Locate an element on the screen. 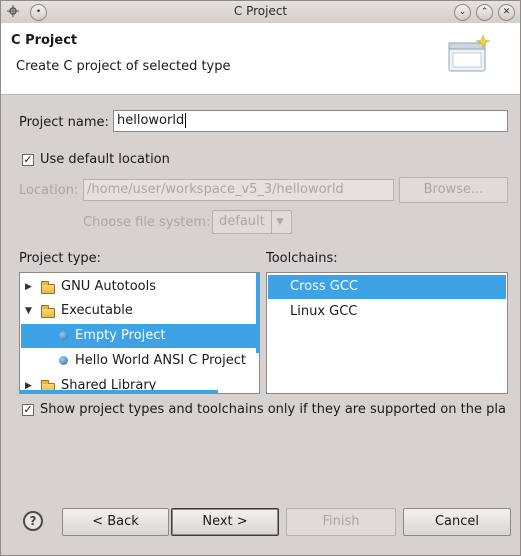 Image resolution: width=521 pixels, height=556 pixels. page-subtitle: Create C project of selected type is located at coordinates (123, 66).